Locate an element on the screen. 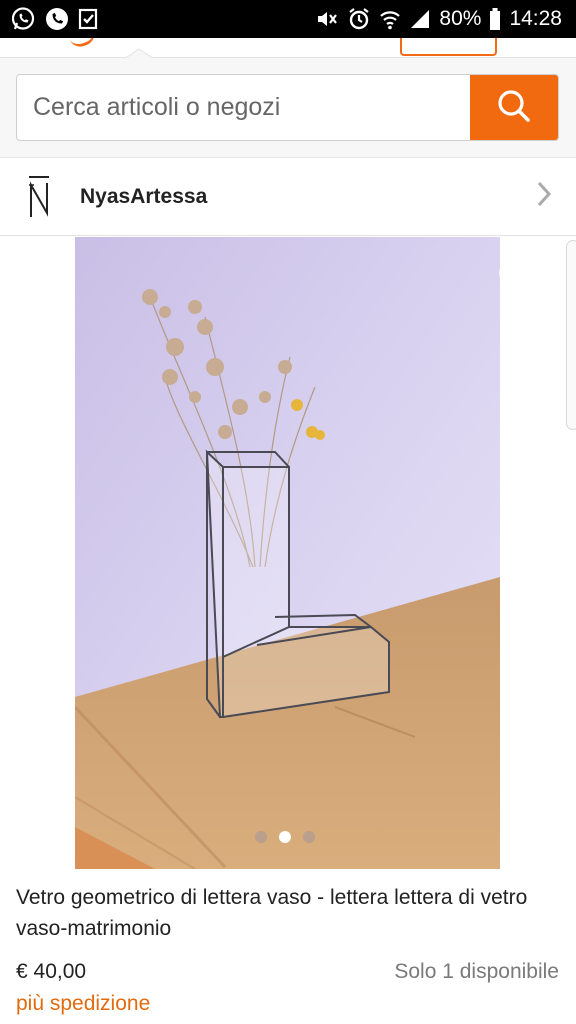  shop-logo-icon is located at coordinates (39, 197).